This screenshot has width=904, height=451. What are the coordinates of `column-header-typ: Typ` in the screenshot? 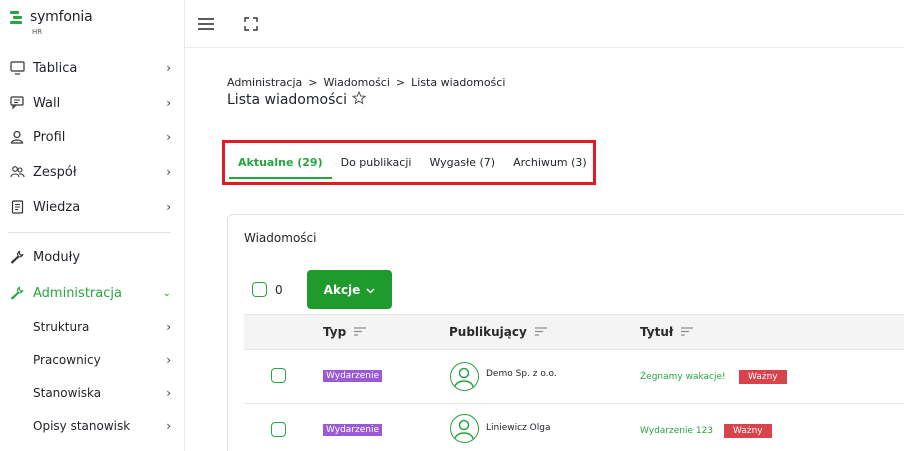 It's located at (345, 332).